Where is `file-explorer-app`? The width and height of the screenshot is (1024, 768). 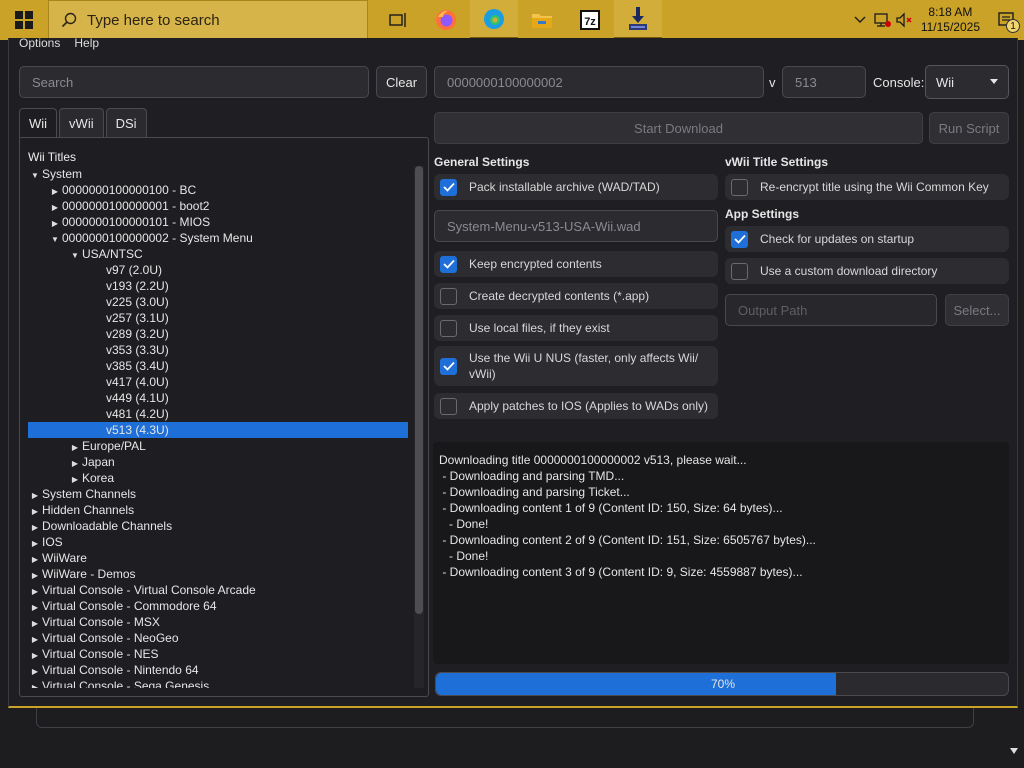
file-explorer-app is located at coordinates (542, 20).